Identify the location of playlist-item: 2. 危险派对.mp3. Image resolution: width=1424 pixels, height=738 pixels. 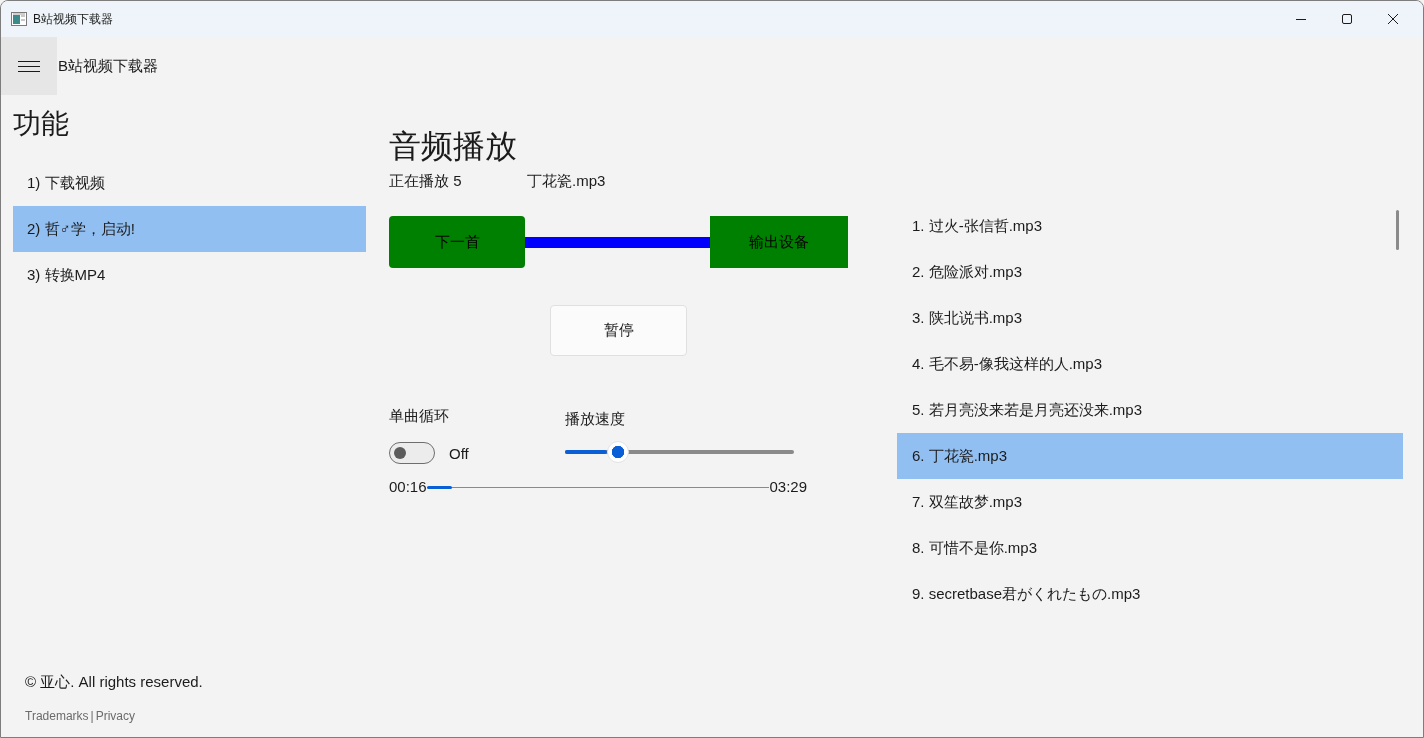
(1150, 272).